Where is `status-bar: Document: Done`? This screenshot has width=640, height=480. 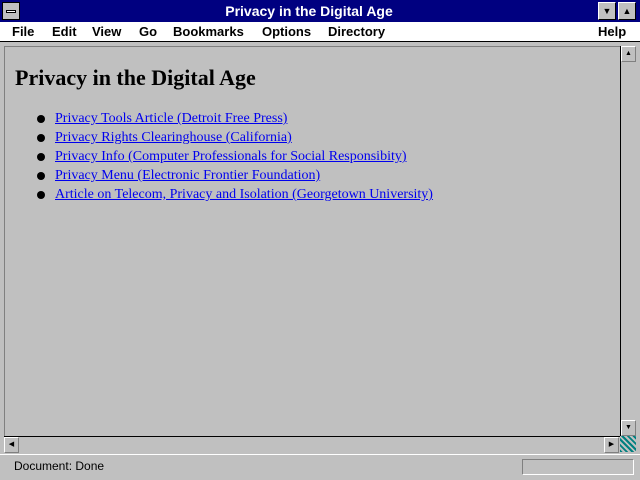
status-bar: Document: Done is located at coordinates (320, 467).